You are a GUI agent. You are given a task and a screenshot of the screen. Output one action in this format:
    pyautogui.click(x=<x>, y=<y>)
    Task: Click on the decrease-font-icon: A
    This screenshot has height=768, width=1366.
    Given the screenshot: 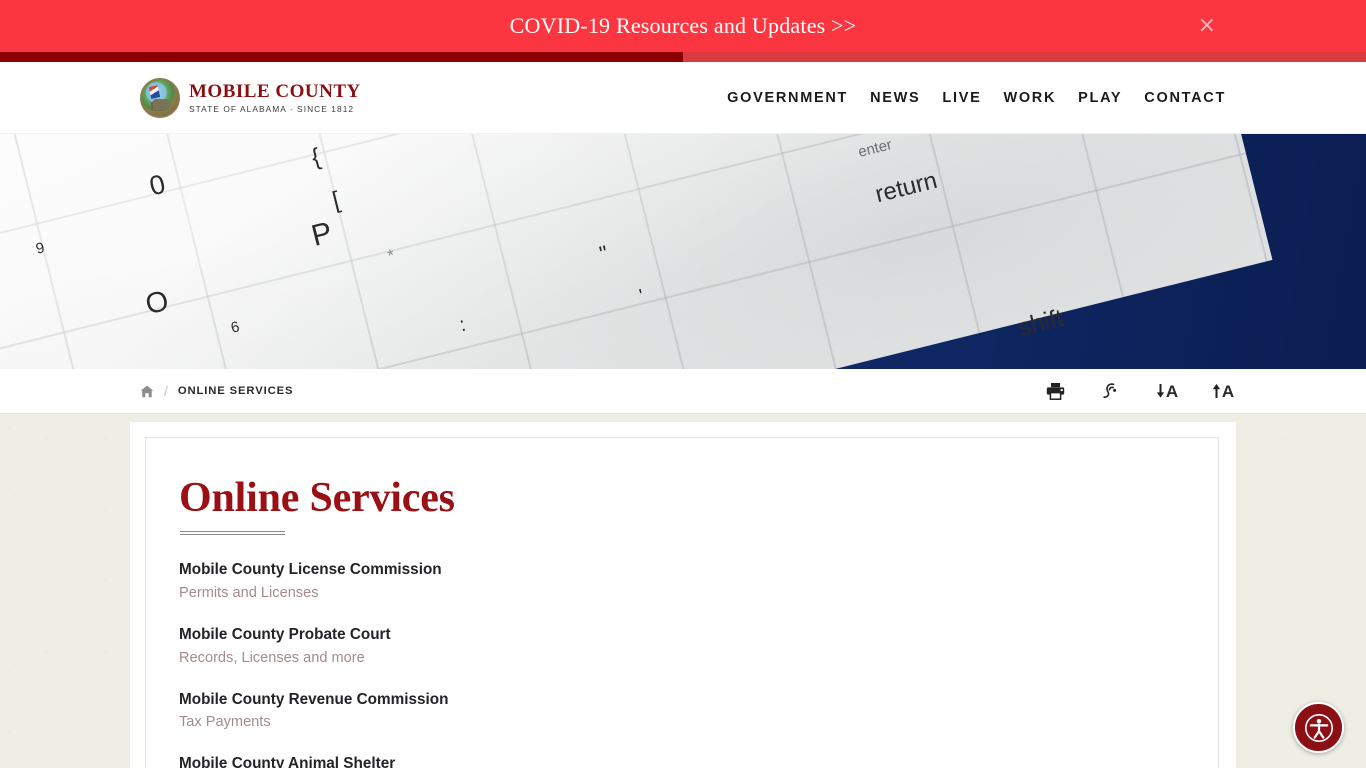 What is the action you would take?
    pyautogui.click(x=1167, y=391)
    